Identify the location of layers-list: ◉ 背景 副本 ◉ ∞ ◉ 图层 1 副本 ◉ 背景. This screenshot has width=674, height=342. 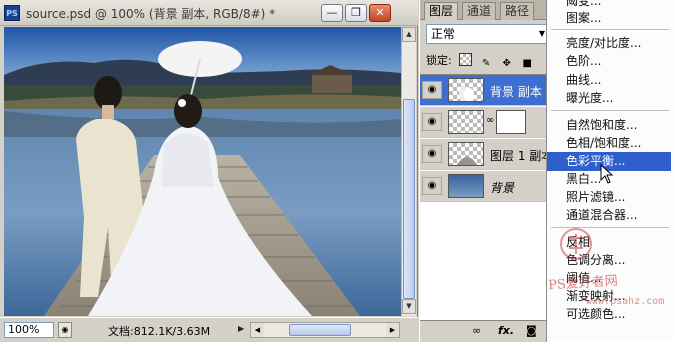
(486, 197).